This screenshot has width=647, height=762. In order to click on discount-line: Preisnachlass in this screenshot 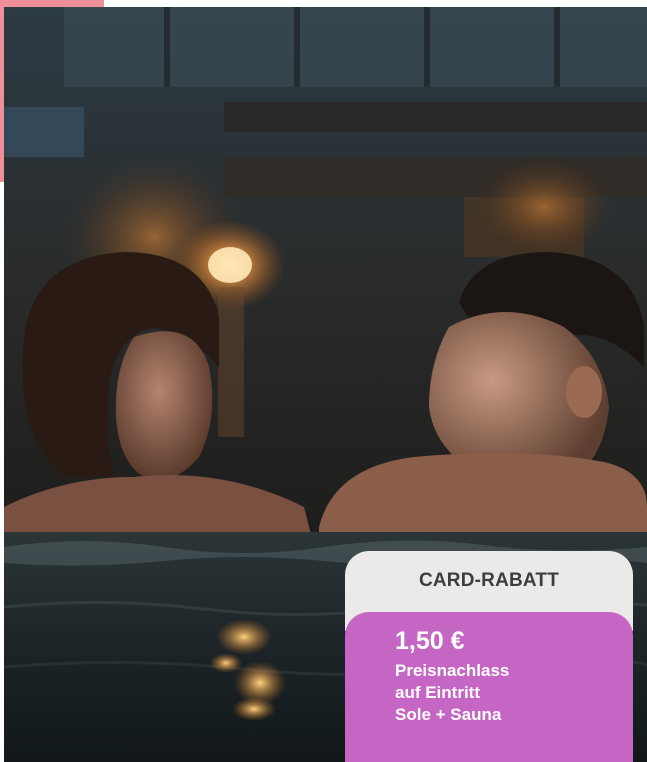, I will do `click(452, 670)`.